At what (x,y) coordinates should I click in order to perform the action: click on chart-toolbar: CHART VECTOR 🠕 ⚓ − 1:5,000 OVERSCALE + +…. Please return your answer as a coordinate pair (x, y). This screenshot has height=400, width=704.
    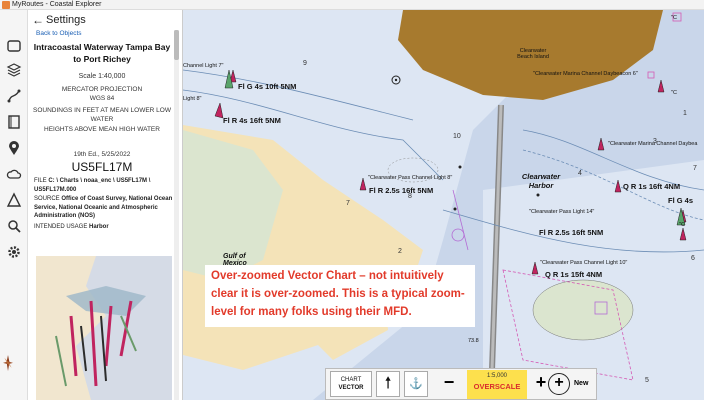
    Looking at the image, I should click on (461, 384).